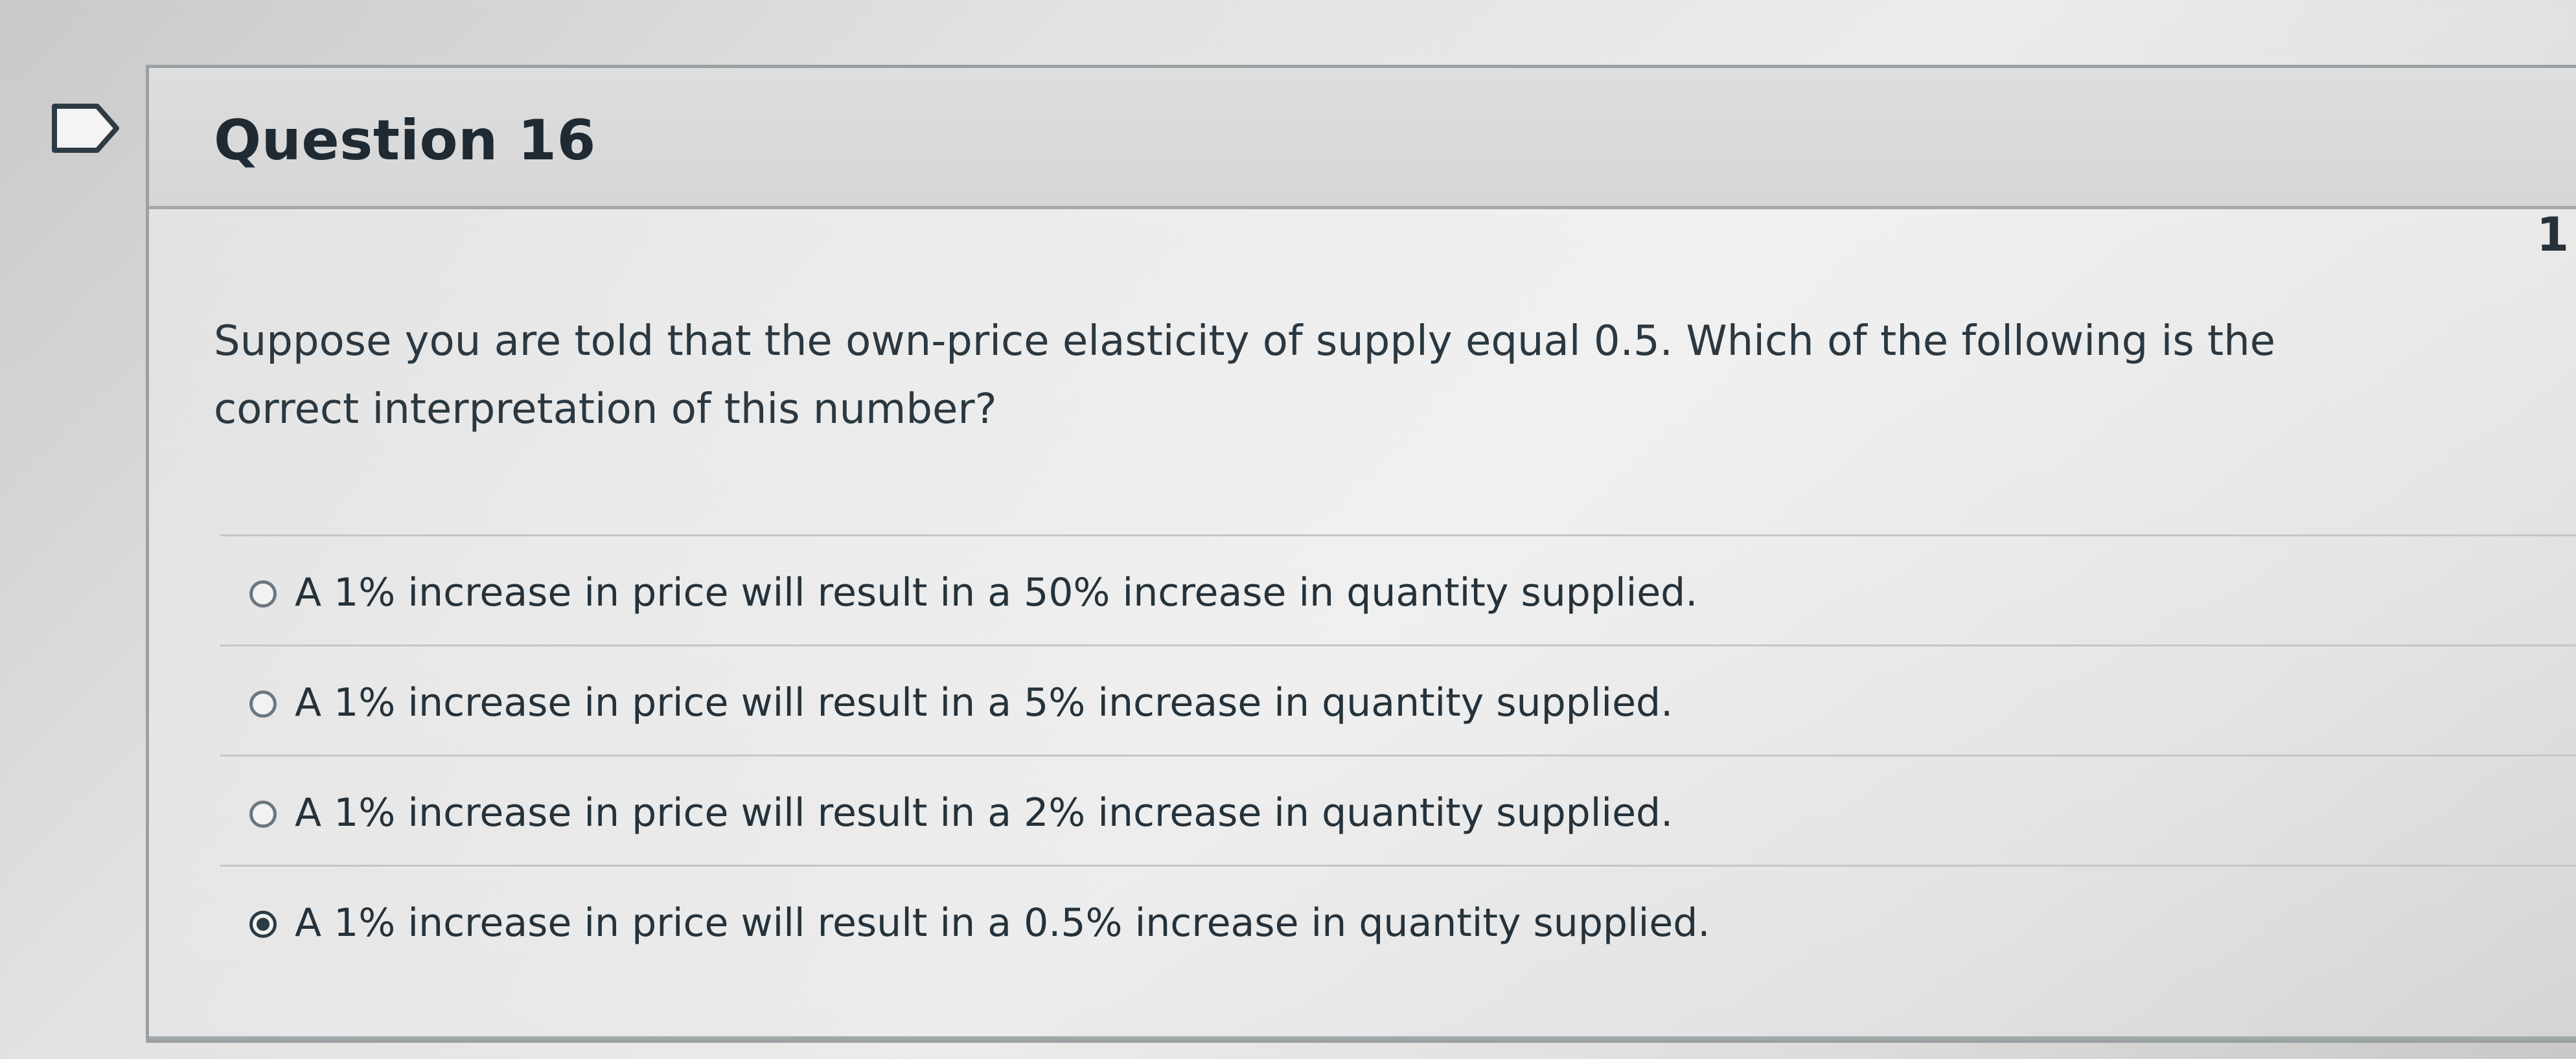 The image size is (2576, 1059). I want to click on points-label: 1 p, so click(2556, 234).